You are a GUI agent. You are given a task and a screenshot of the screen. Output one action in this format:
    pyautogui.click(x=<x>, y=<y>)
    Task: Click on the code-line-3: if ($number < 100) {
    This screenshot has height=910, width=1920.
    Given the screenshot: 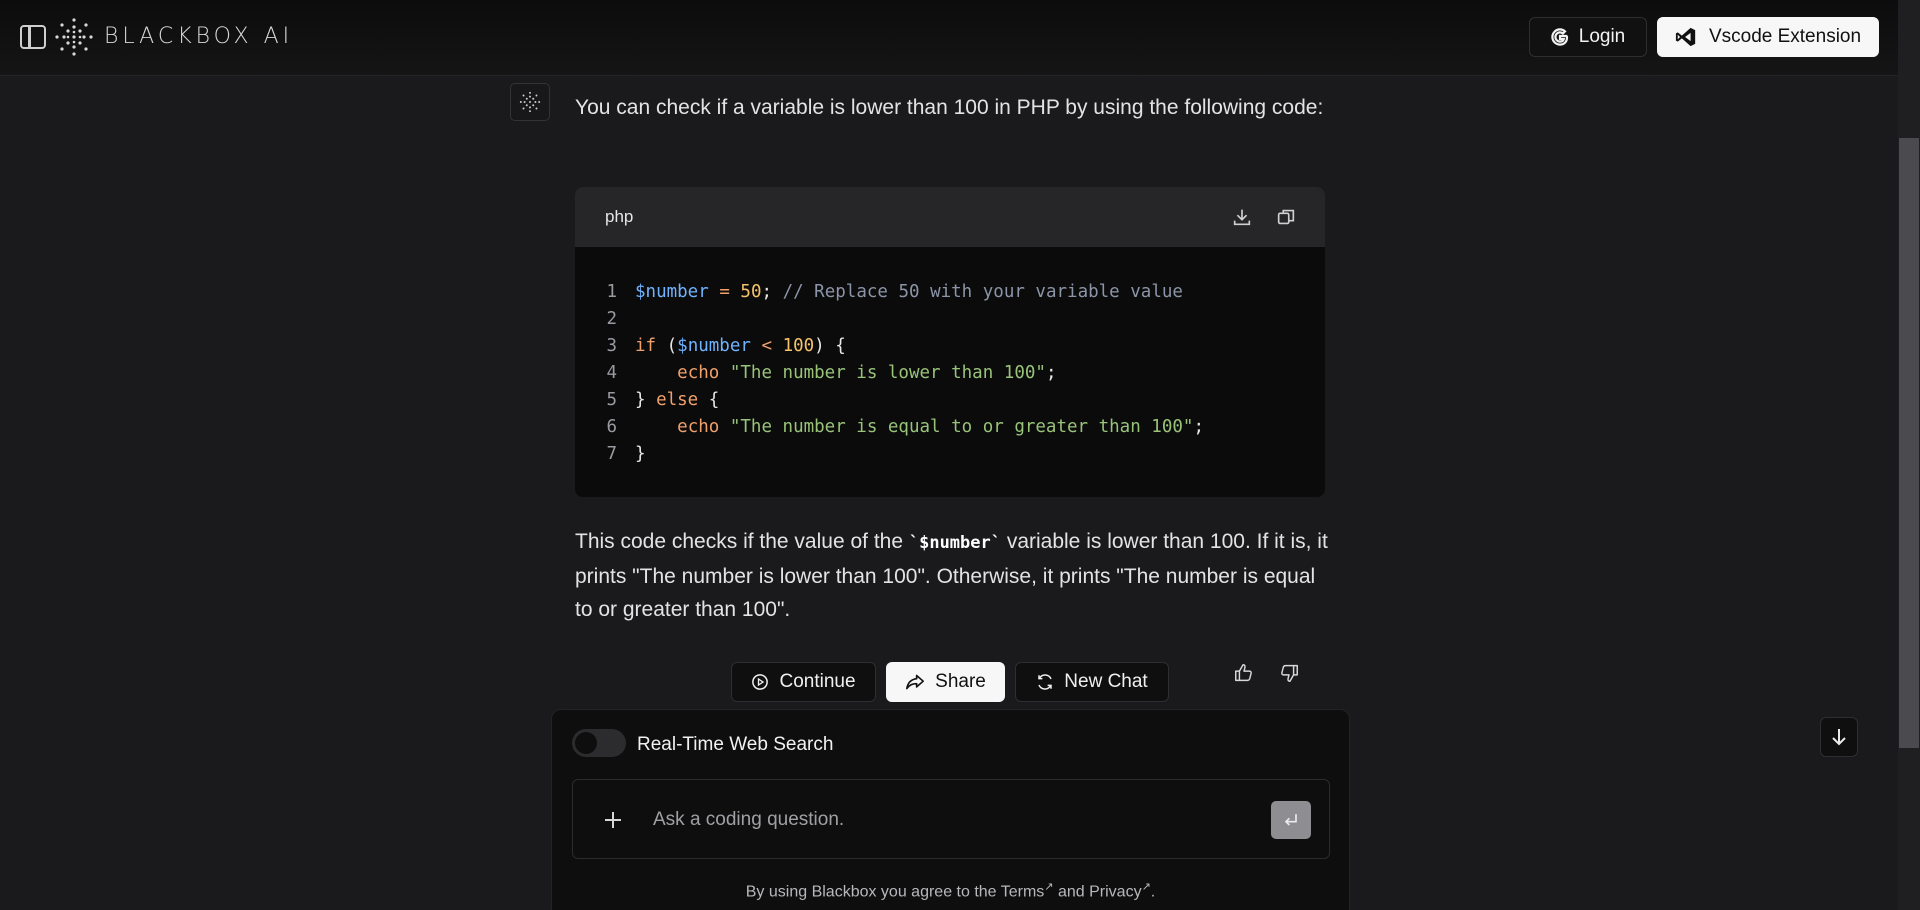 What is the action you would take?
    pyautogui.click(x=740, y=345)
    